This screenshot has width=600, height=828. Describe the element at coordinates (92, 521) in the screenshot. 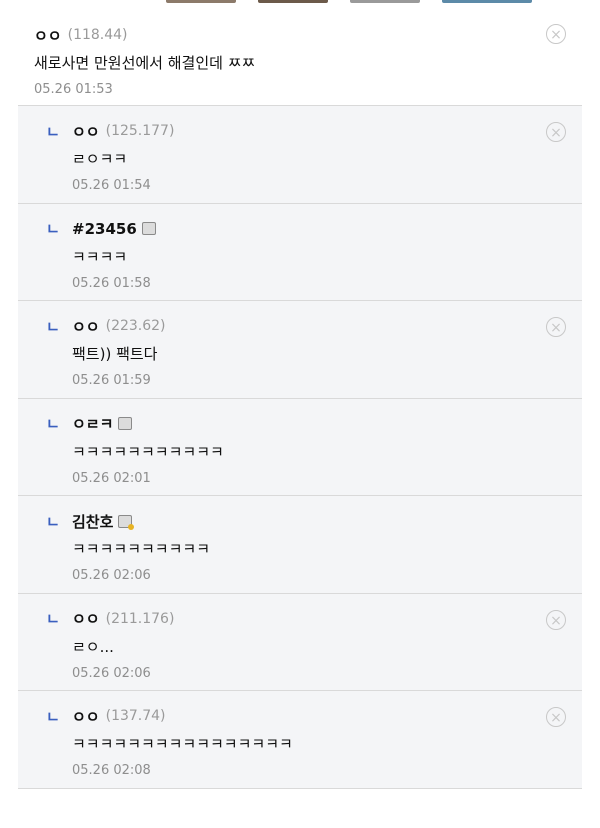

I see `comment-nickname: 김찬호` at that location.